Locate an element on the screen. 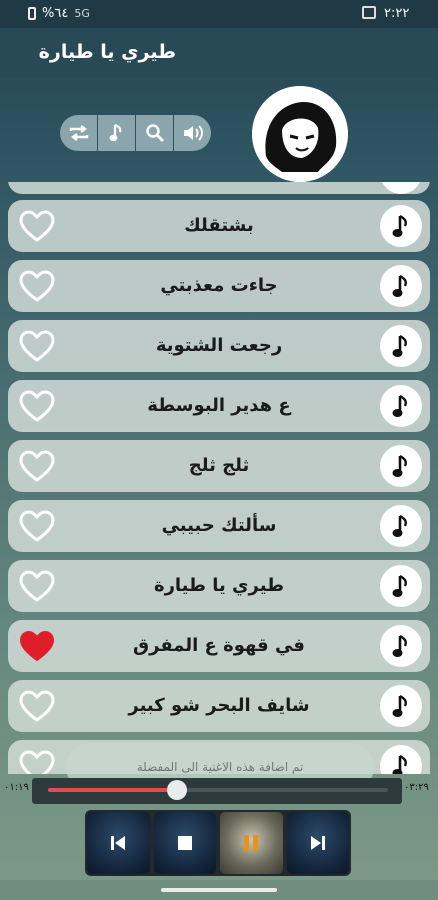 This screenshot has width=438, height=900. page-title: طيري يا طيارة is located at coordinates (107, 52).